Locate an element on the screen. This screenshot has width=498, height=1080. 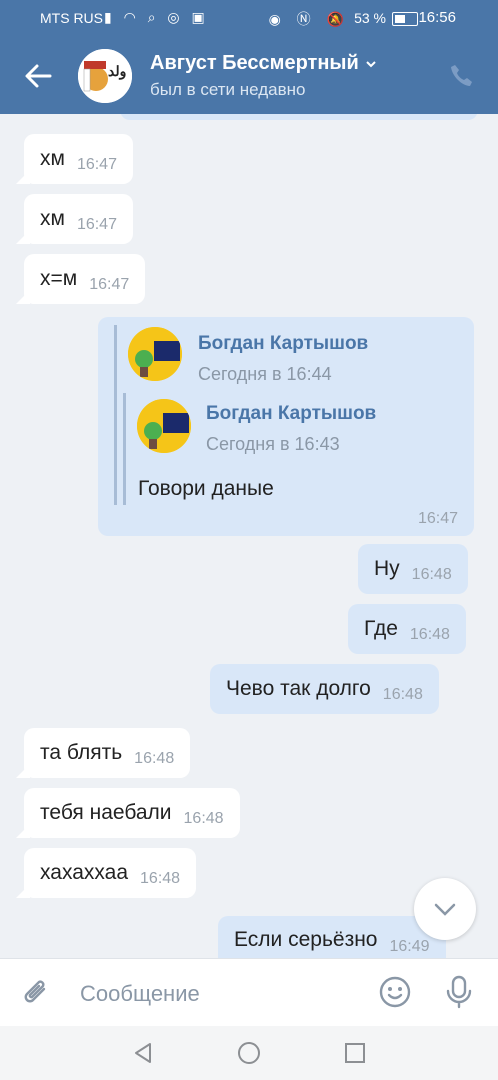
nav-home-icon is located at coordinates (249, 1053).